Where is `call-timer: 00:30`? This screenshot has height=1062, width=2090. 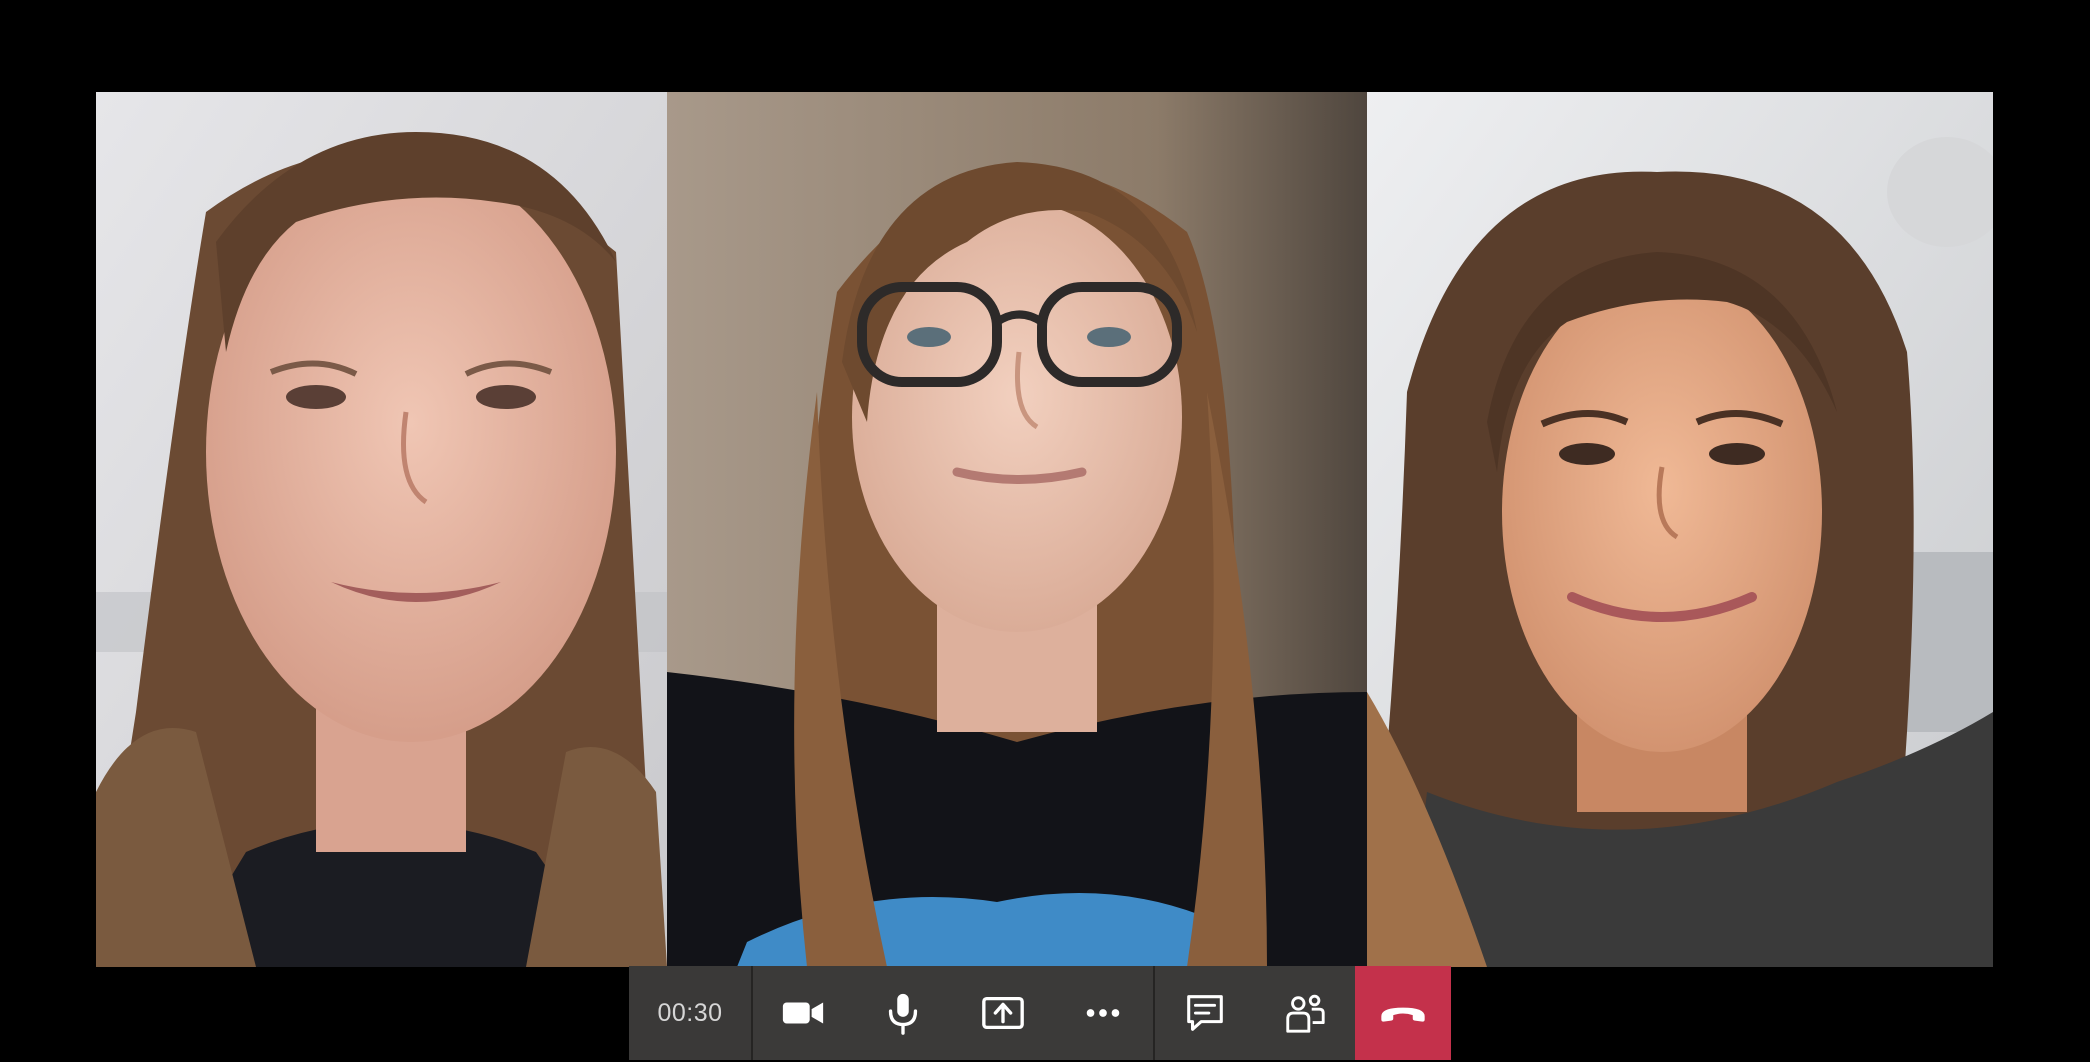 call-timer: 00:30 is located at coordinates (691, 1013).